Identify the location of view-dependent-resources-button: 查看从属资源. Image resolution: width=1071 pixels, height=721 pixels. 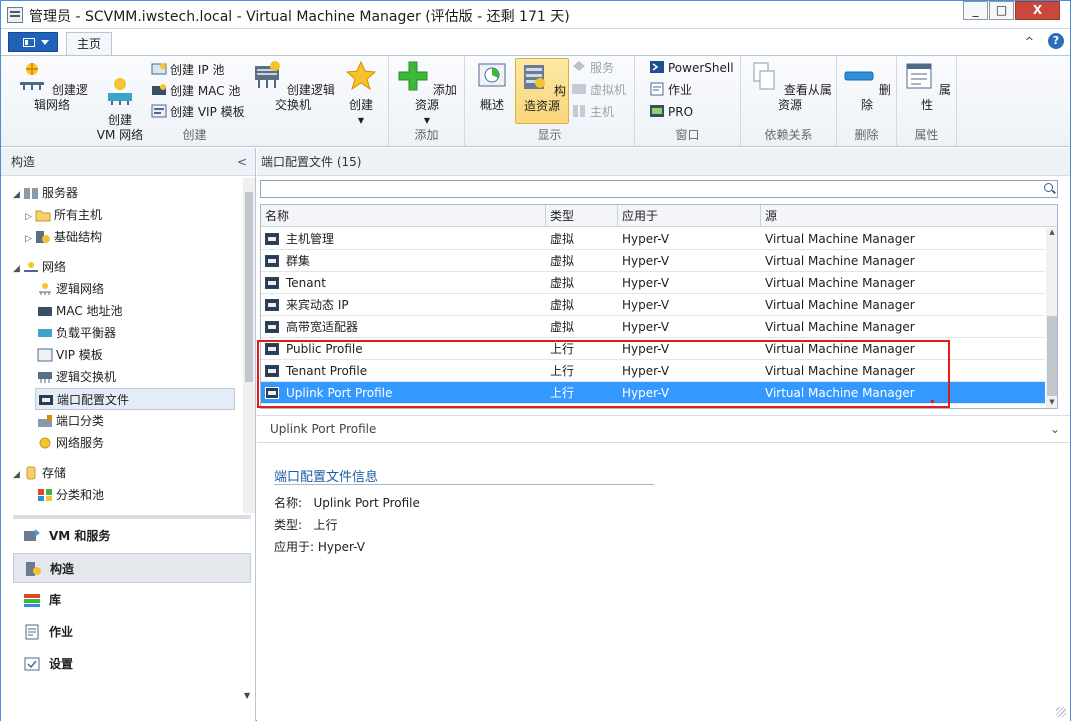
(790, 86).